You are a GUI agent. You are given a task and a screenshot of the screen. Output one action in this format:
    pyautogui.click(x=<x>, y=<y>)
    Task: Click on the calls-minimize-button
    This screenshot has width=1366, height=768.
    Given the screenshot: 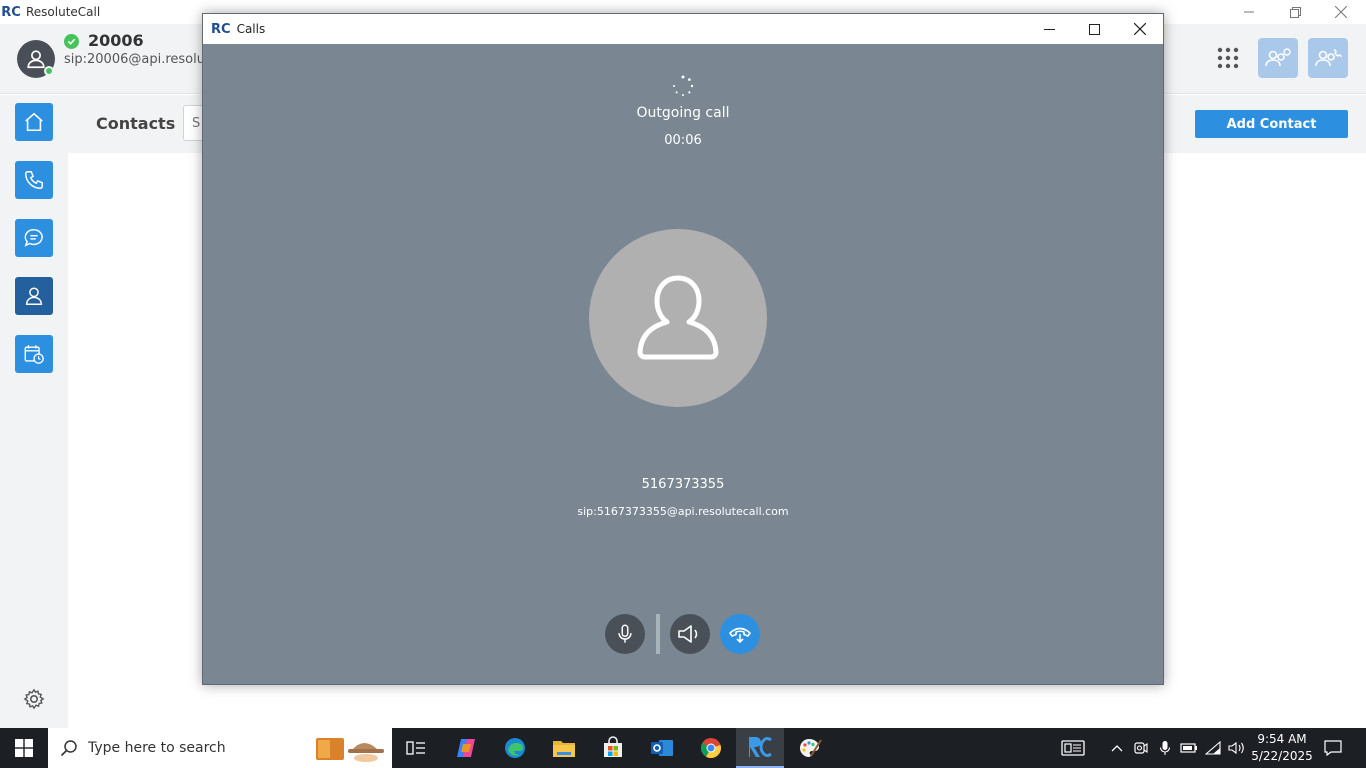 What is the action you would take?
    pyautogui.click(x=1049, y=29)
    